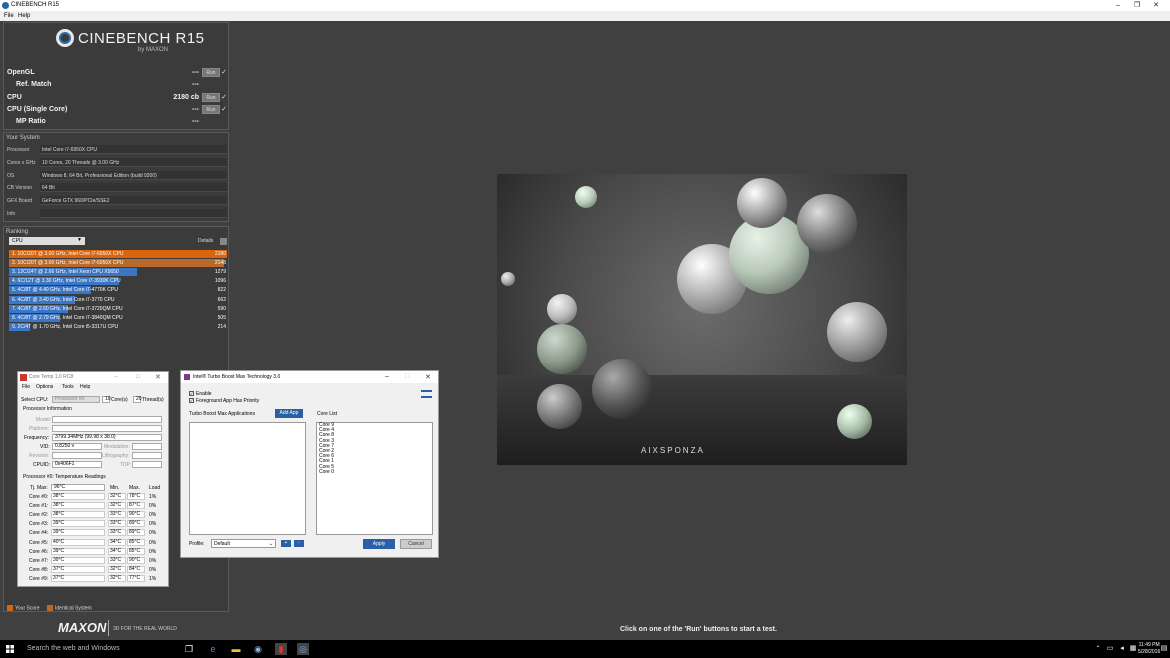 This screenshot has width=1170, height=658. Describe the element at coordinates (68, 387) in the screenshot. I see `coretemp-menu-tools: Tools` at that location.